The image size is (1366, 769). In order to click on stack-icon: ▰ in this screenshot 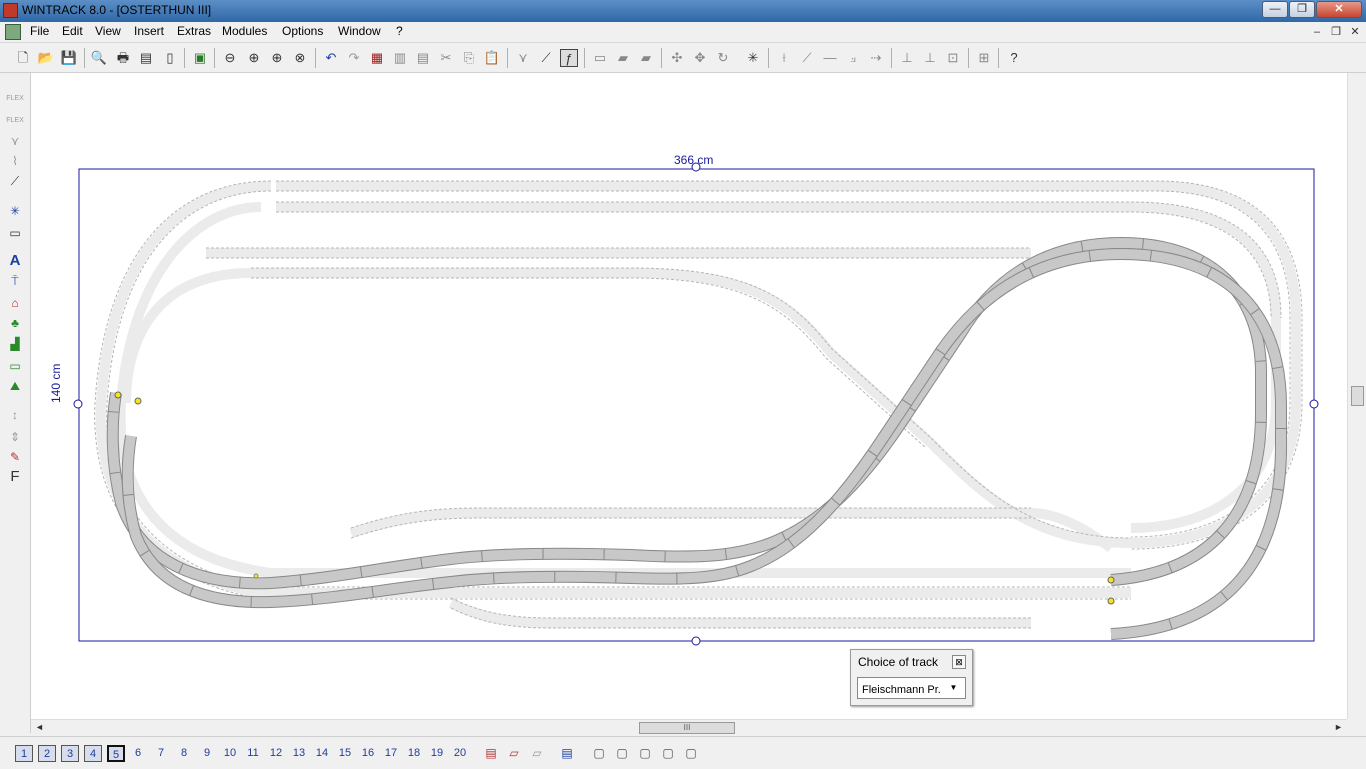, I will do `click(623, 58)`.